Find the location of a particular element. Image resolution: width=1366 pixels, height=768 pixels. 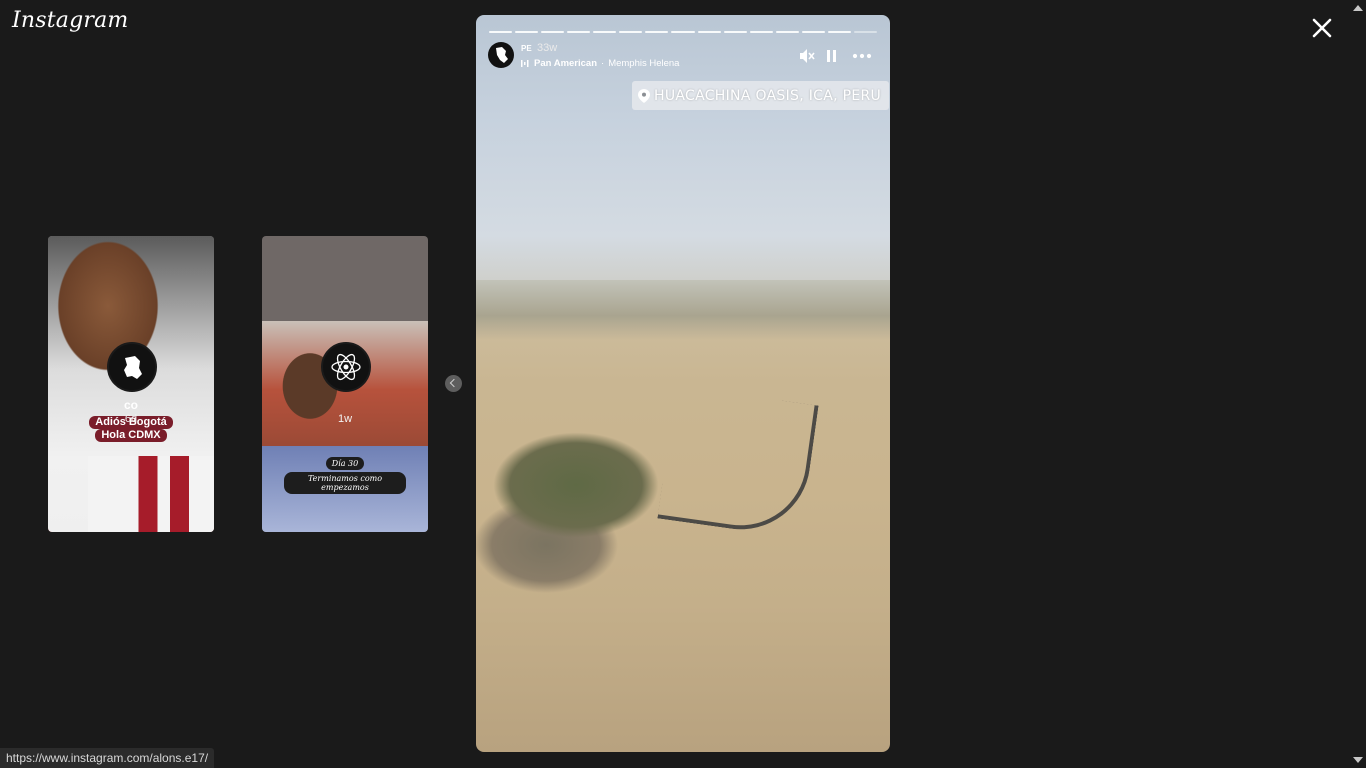

scrollbar is located at coordinates (1358, 384).